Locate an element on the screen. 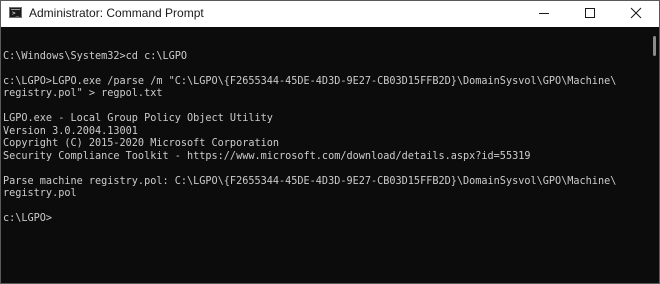 The width and height of the screenshot is (660, 284). console-prompt-line: c:\LGPO> is located at coordinates (28, 218).